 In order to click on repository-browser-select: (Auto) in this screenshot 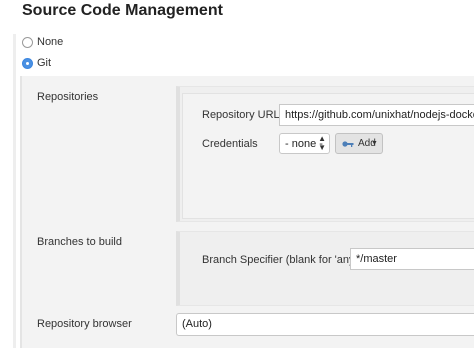, I will do `click(325, 324)`.